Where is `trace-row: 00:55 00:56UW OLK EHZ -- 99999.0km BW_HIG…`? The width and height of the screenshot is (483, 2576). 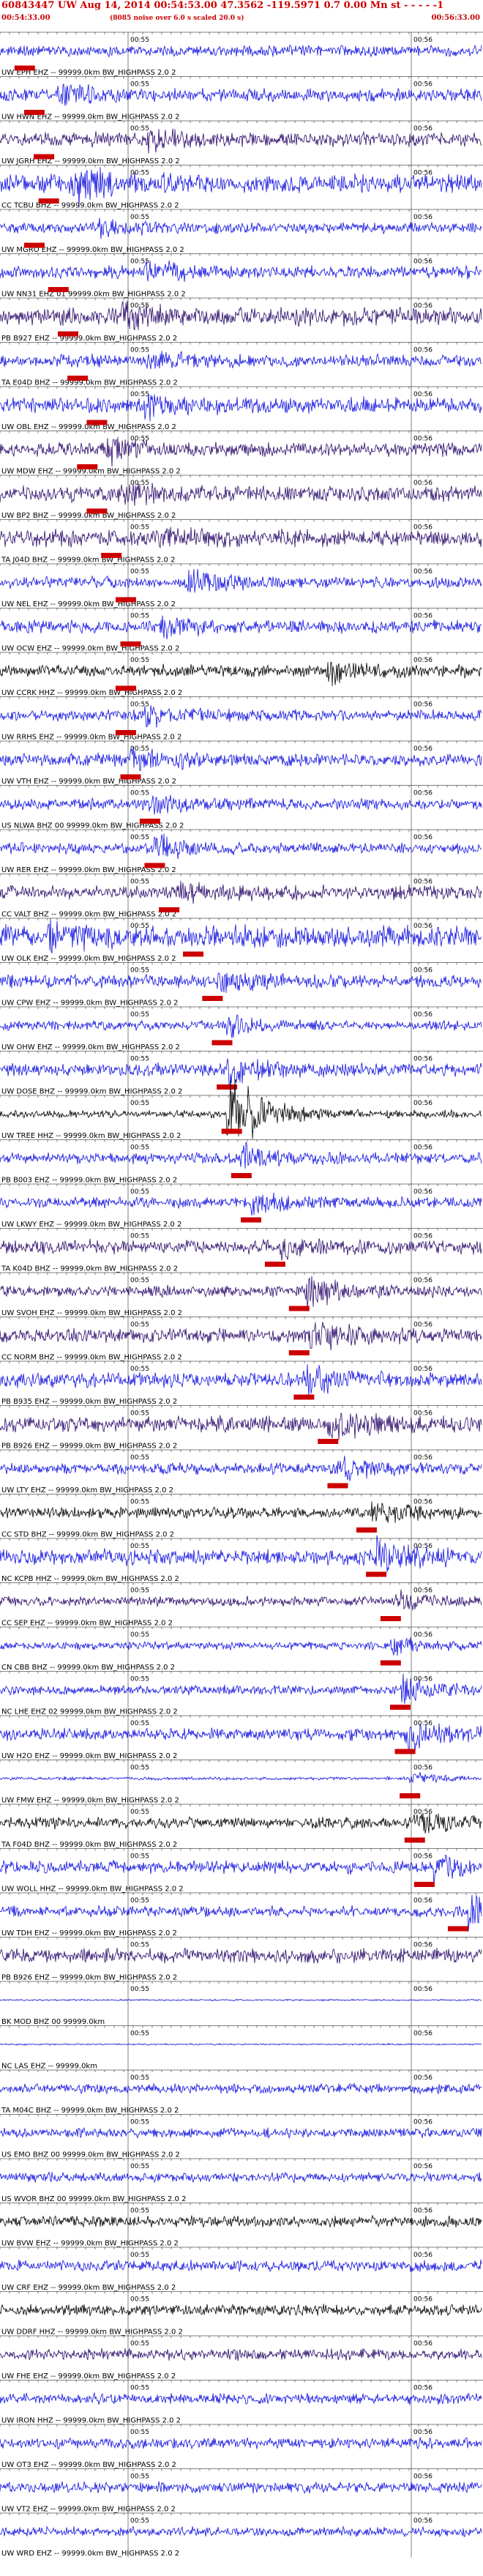 trace-row: 00:55 00:56UW OLK EHZ -- 99999.0km BW_HIG… is located at coordinates (241, 940).